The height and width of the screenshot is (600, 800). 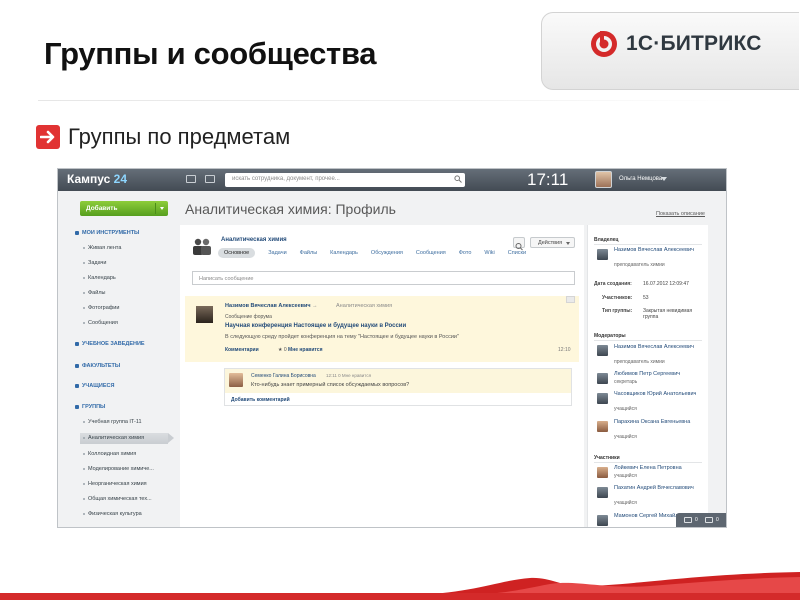 What do you see at coordinates (349, 375) in the screenshot?
I see `comment-meta: 12:11 0 Мне нравится` at bounding box center [349, 375].